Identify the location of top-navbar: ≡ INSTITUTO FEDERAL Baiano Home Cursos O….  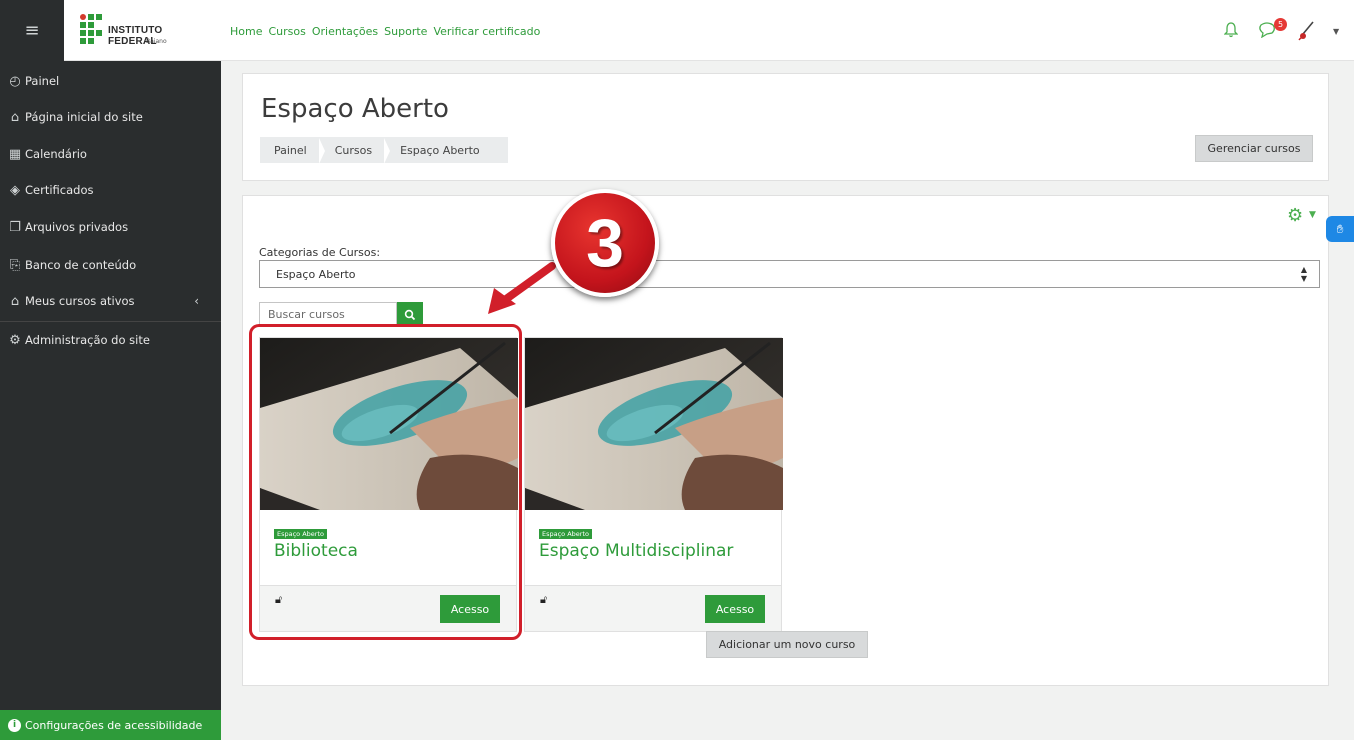
(677, 30).